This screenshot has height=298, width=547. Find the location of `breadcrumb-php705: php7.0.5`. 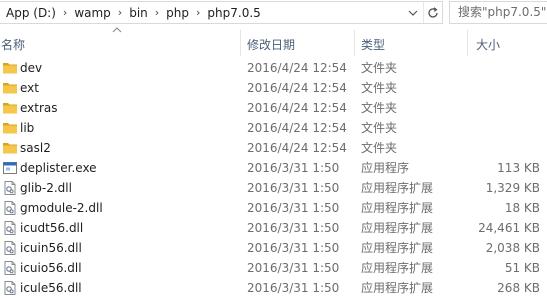

breadcrumb-php705: php7.0.5 is located at coordinates (233, 13).